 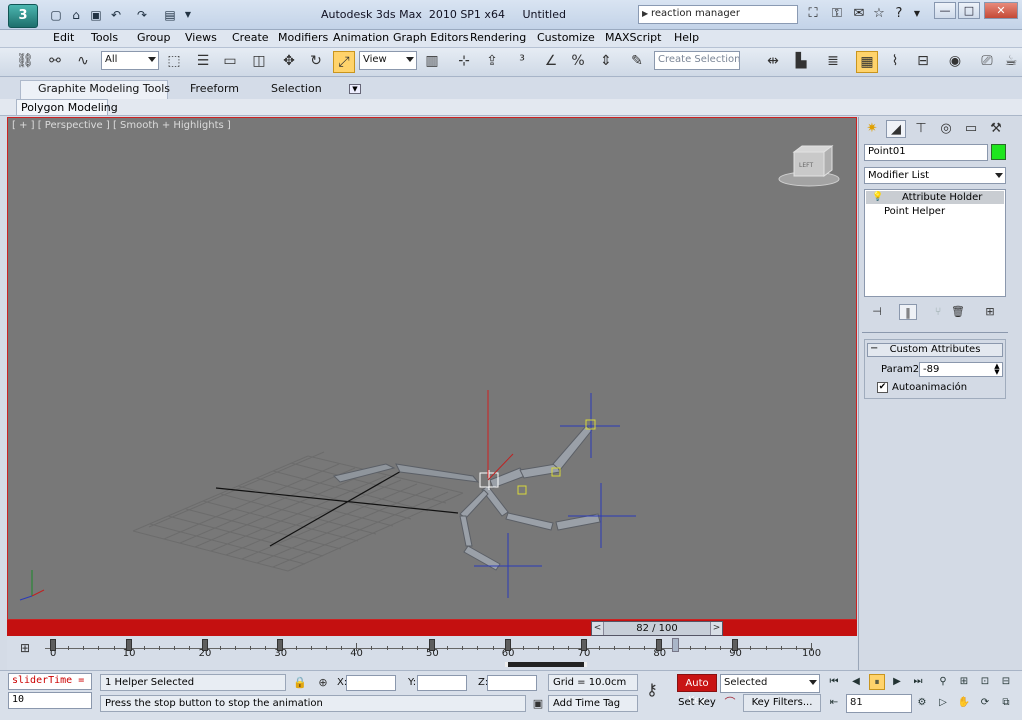 What do you see at coordinates (872, 129) in the screenshot?
I see `create-tab-icon: ✷` at bounding box center [872, 129].